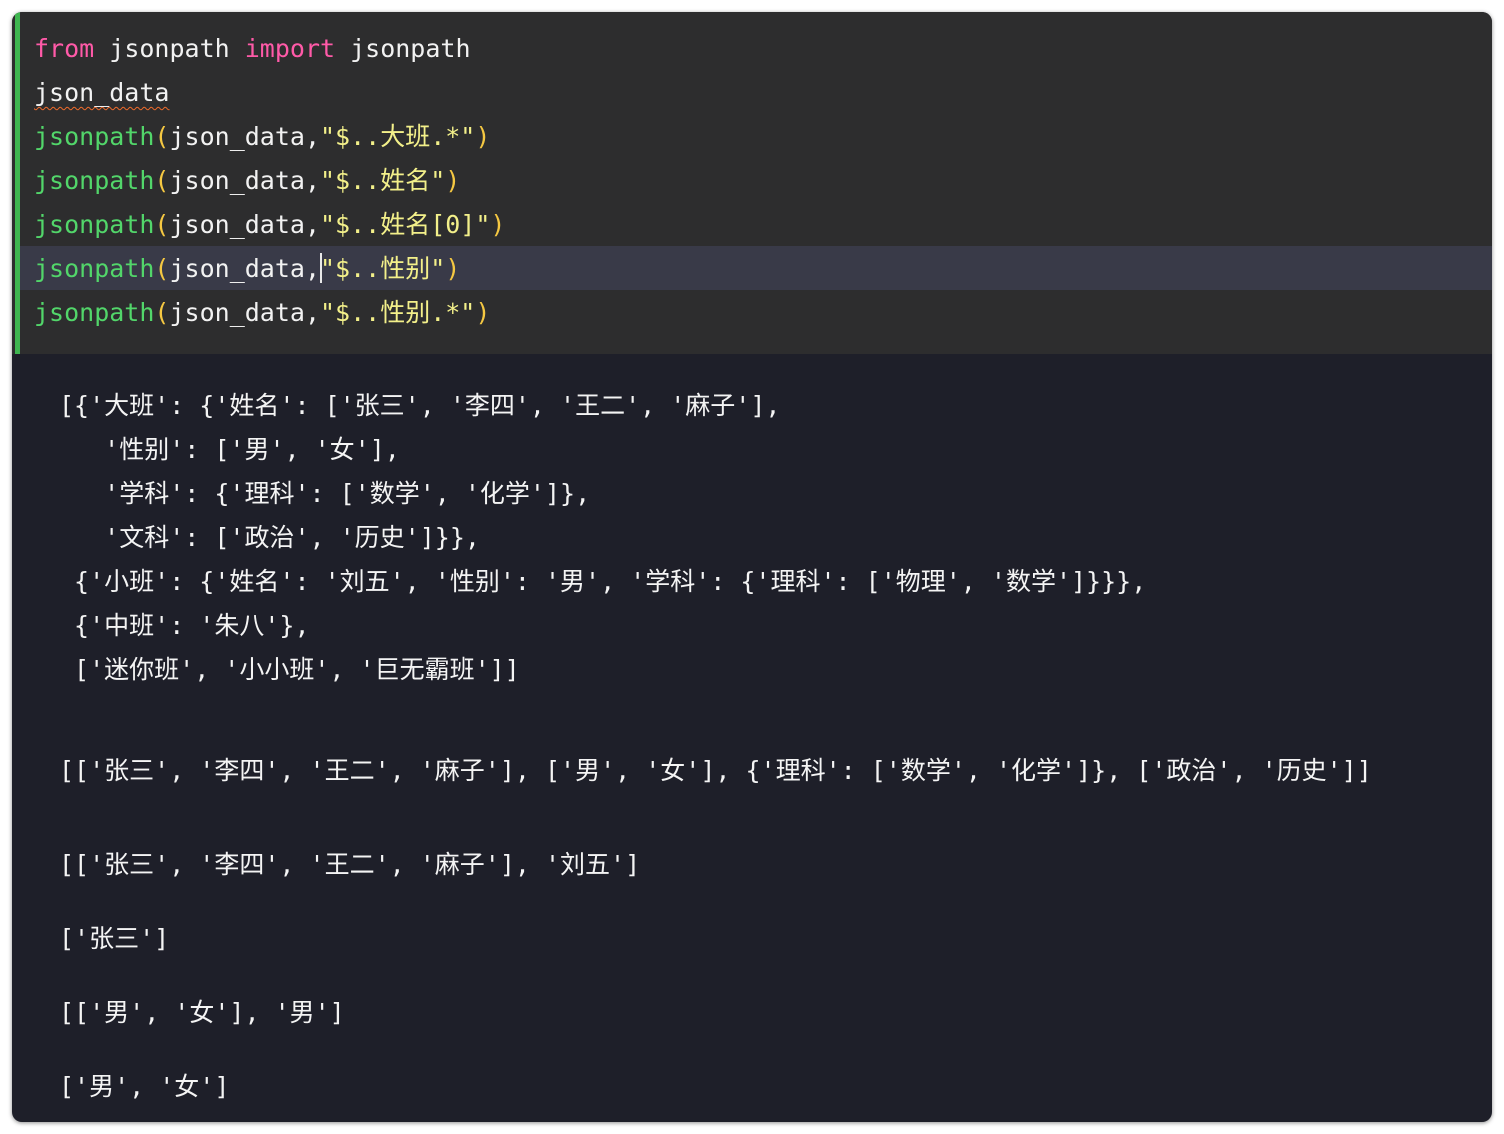  I want to click on code-token: json_data, so click(102, 92).